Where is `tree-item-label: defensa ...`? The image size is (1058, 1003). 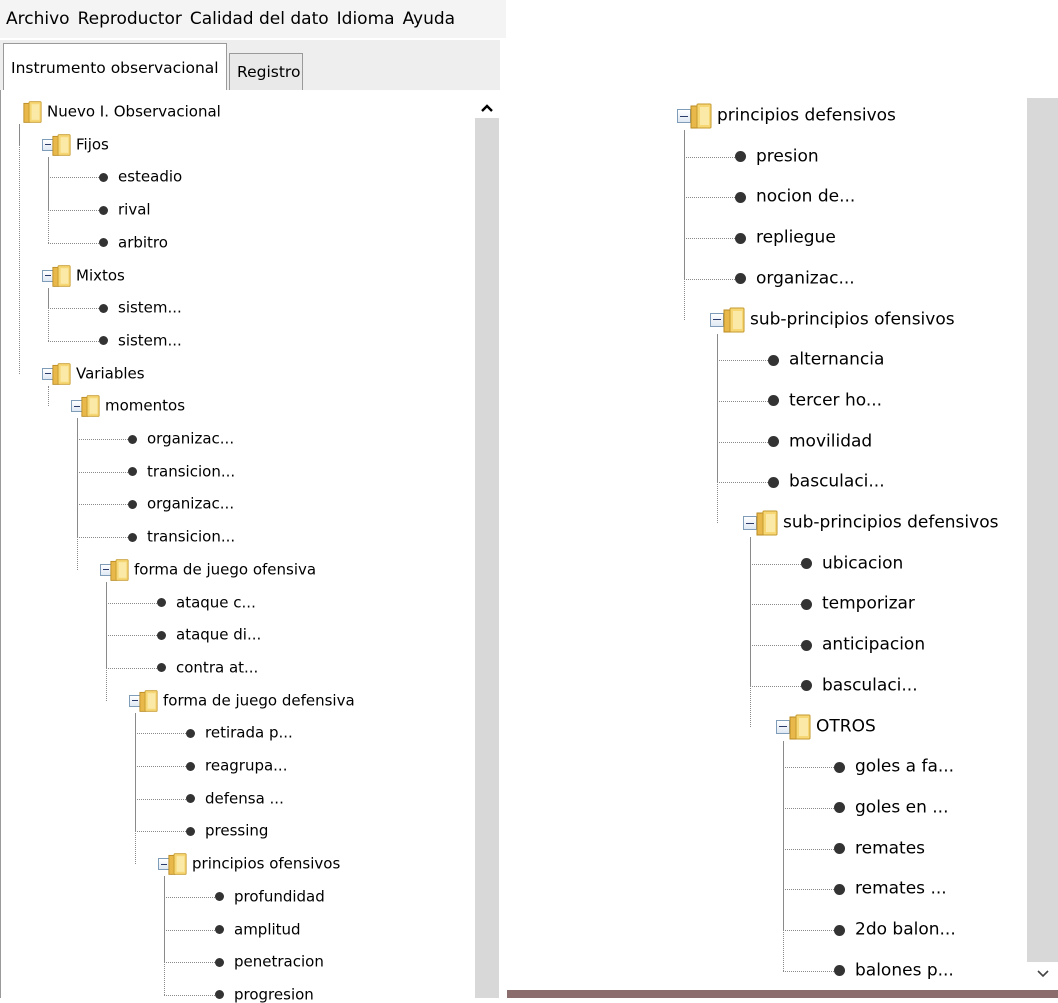 tree-item-label: defensa ... is located at coordinates (244, 798).